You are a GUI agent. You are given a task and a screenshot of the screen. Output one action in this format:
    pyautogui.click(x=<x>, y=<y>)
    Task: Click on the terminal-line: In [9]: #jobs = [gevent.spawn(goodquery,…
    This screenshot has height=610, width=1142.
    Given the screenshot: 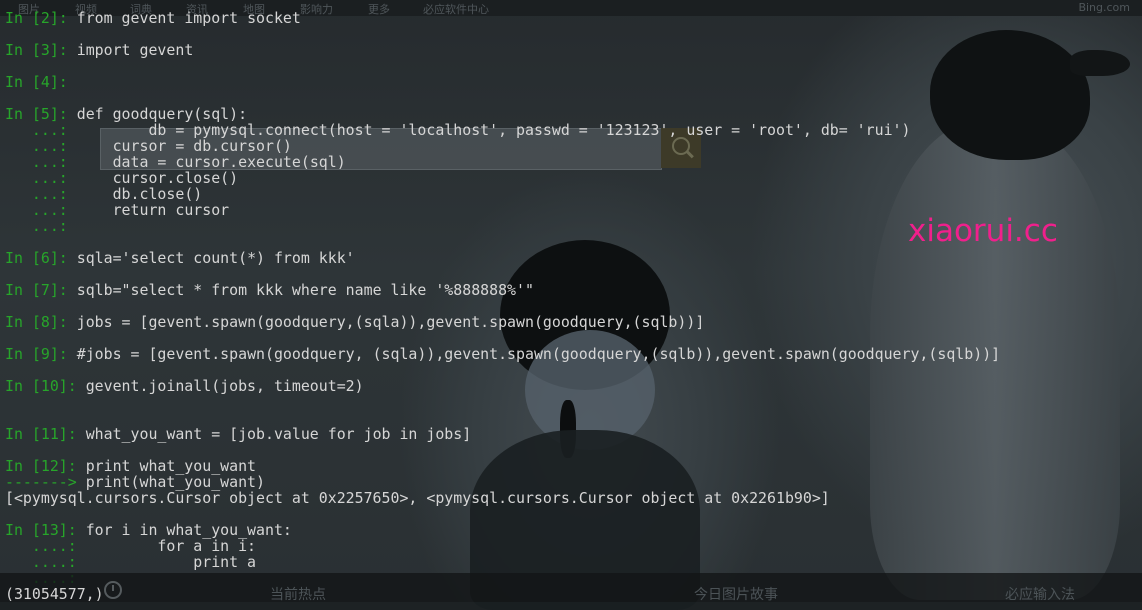 What is the action you would take?
    pyautogui.click(x=502, y=354)
    